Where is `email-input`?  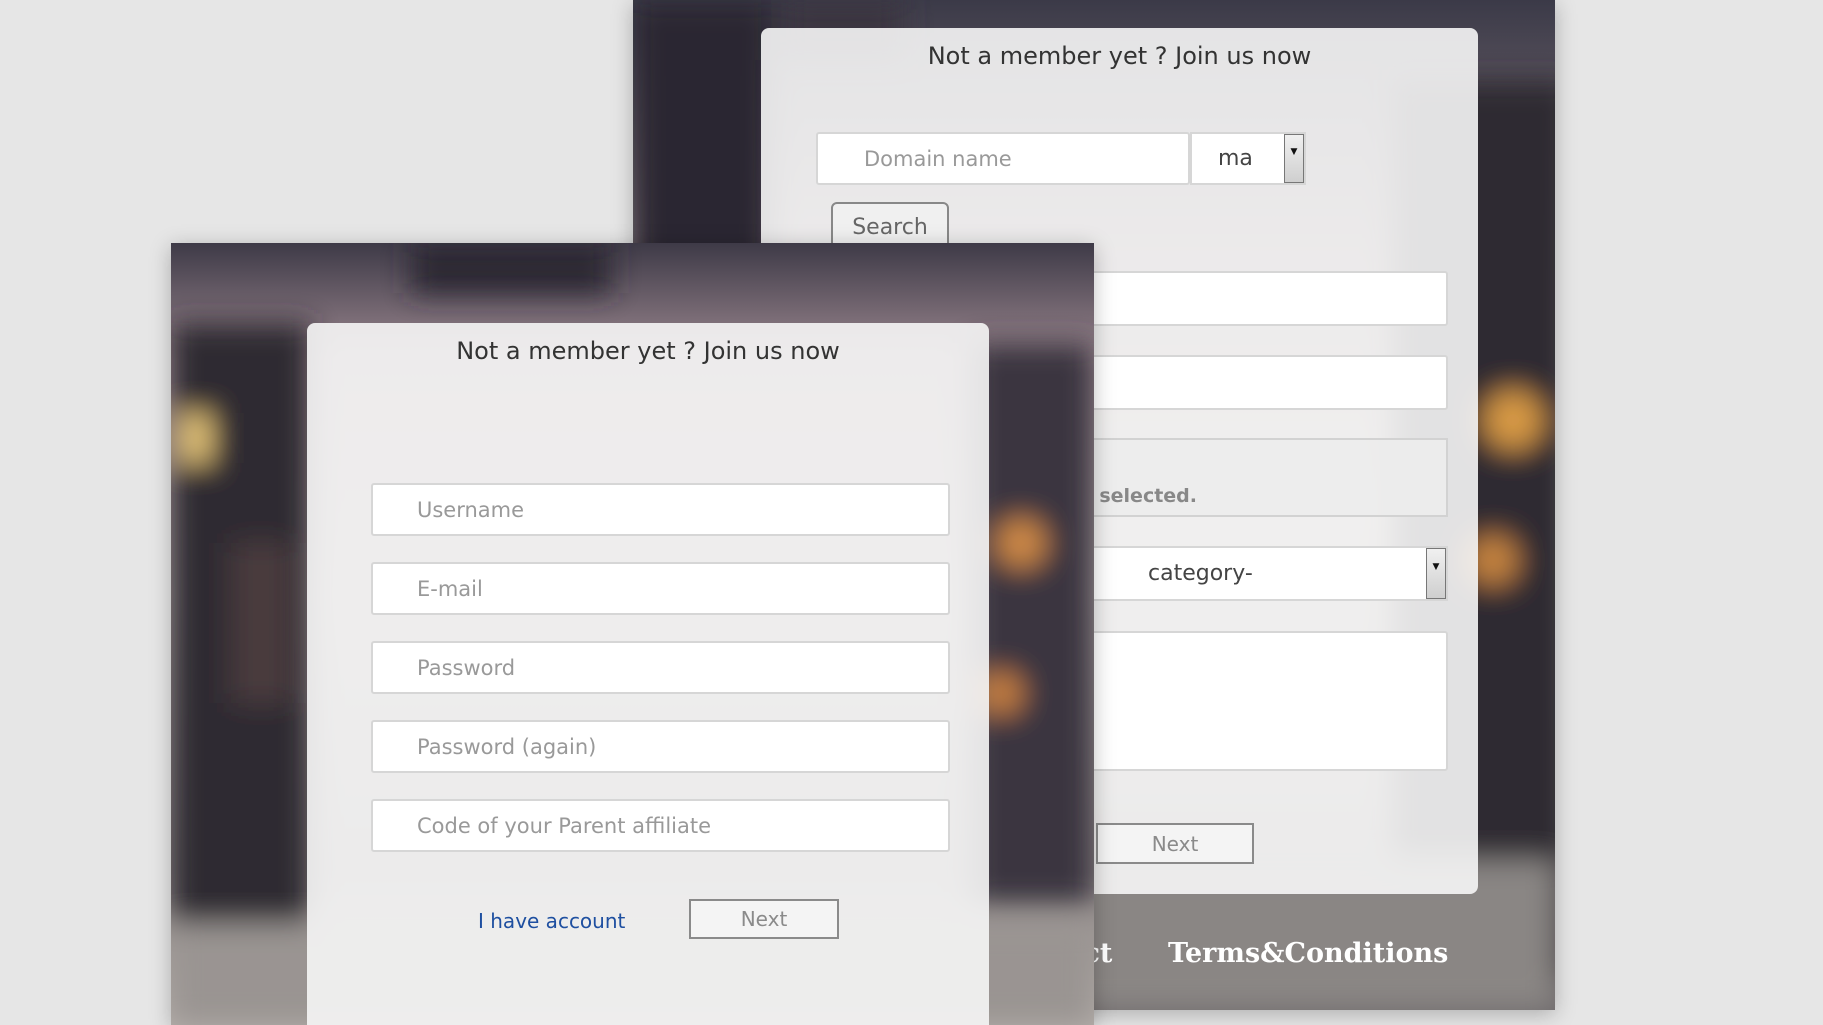
email-input is located at coordinates (660, 588).